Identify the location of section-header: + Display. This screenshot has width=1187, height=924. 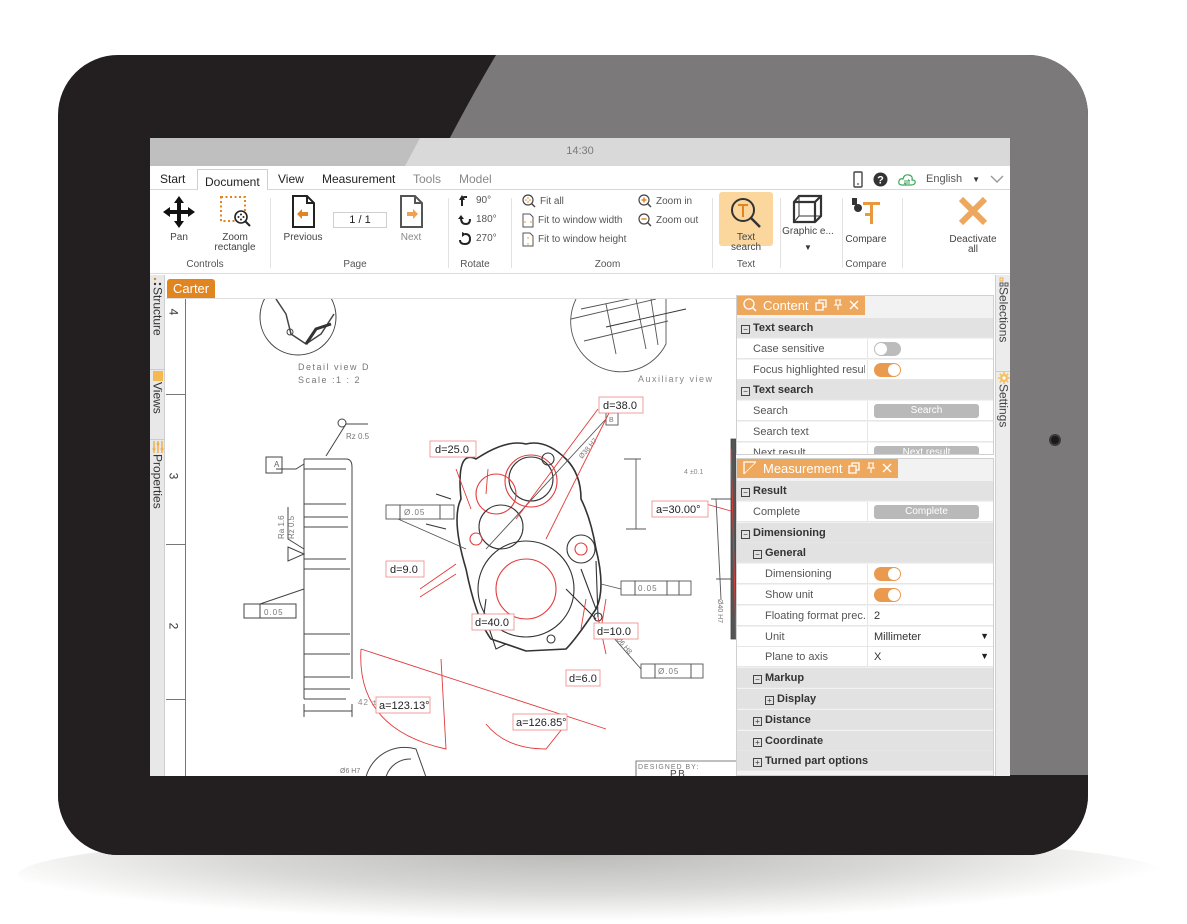
(865, 699).